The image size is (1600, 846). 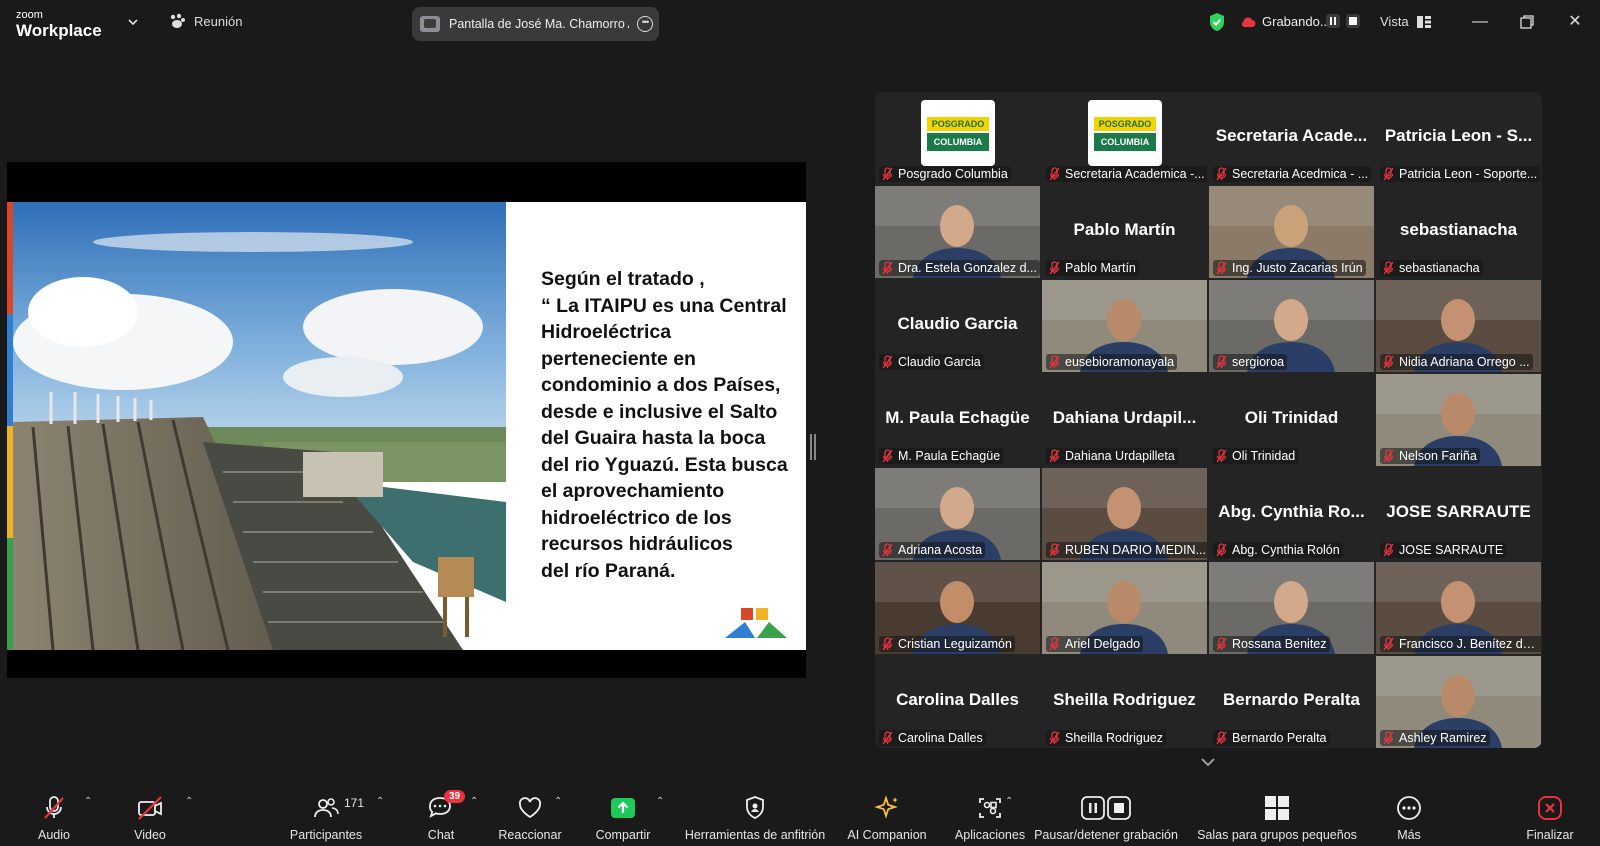 What do you see at coordinates (645, 24) in the screenshot?
I see `more-options-icon: •••` at bounding box center [645, 24].